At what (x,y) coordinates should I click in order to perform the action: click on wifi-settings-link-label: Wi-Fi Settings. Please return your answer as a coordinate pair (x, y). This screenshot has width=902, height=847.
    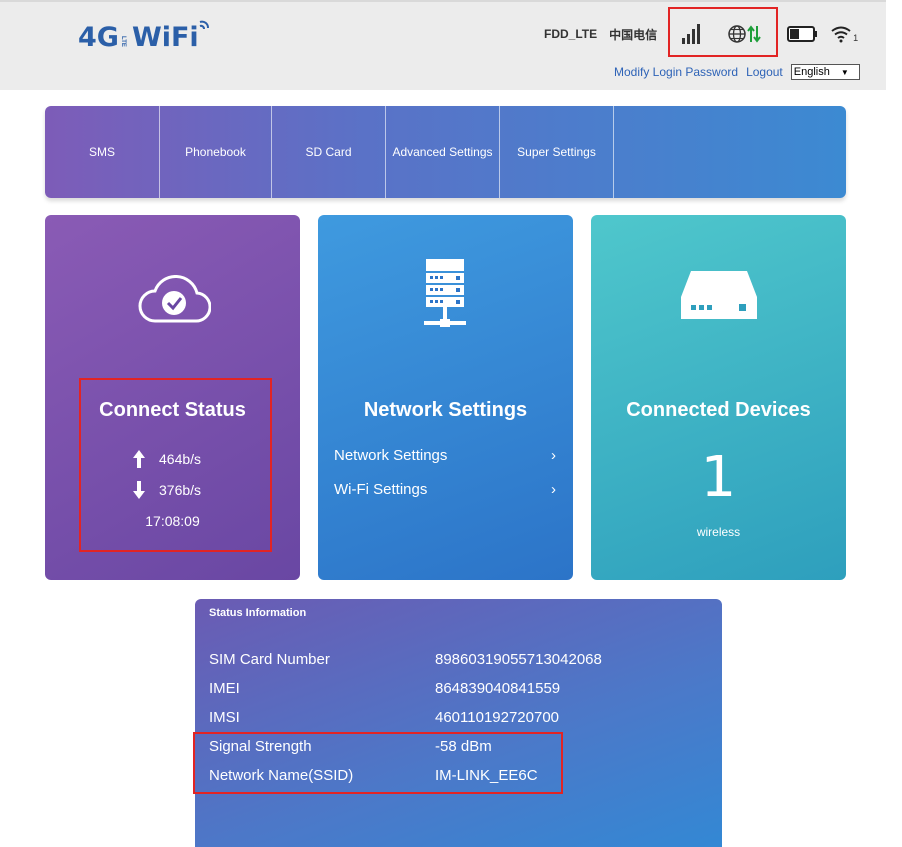
    Looking at the image, I should click on (381, 489).